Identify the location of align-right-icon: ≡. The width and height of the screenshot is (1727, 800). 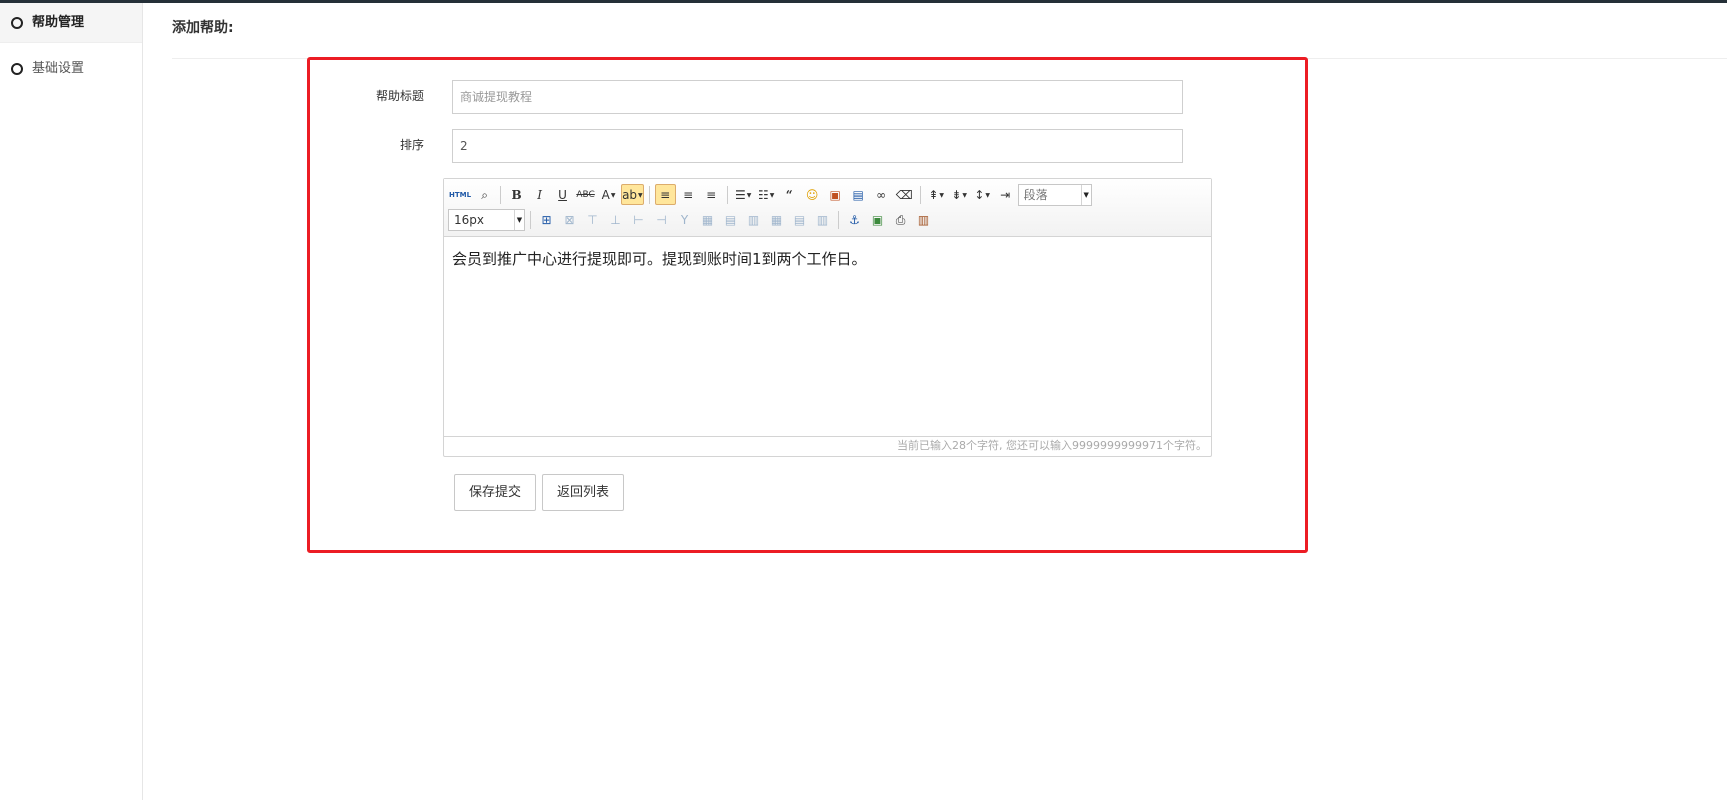
(711, 194).